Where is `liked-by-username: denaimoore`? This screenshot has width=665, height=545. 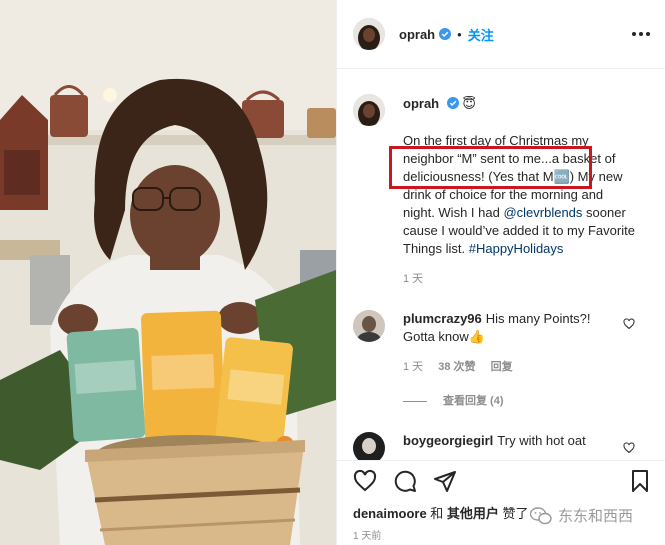
liked-by-username: denaimoore is located at coordinates (390, 513).